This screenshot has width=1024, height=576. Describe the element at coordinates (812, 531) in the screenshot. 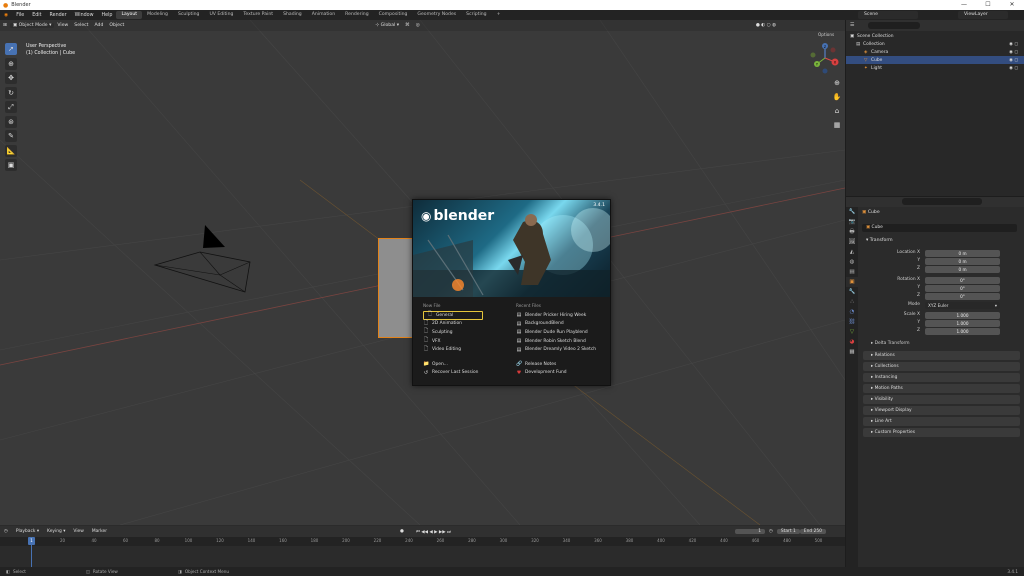

I see `end-frame-field: End 250` at that location.